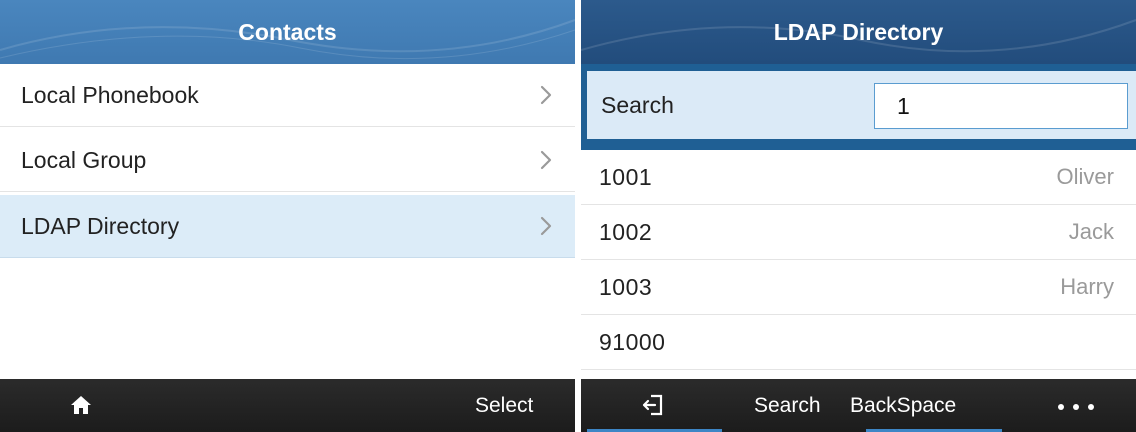  I want to click on directory-entry: 1002 Jack, so click(858, 232).